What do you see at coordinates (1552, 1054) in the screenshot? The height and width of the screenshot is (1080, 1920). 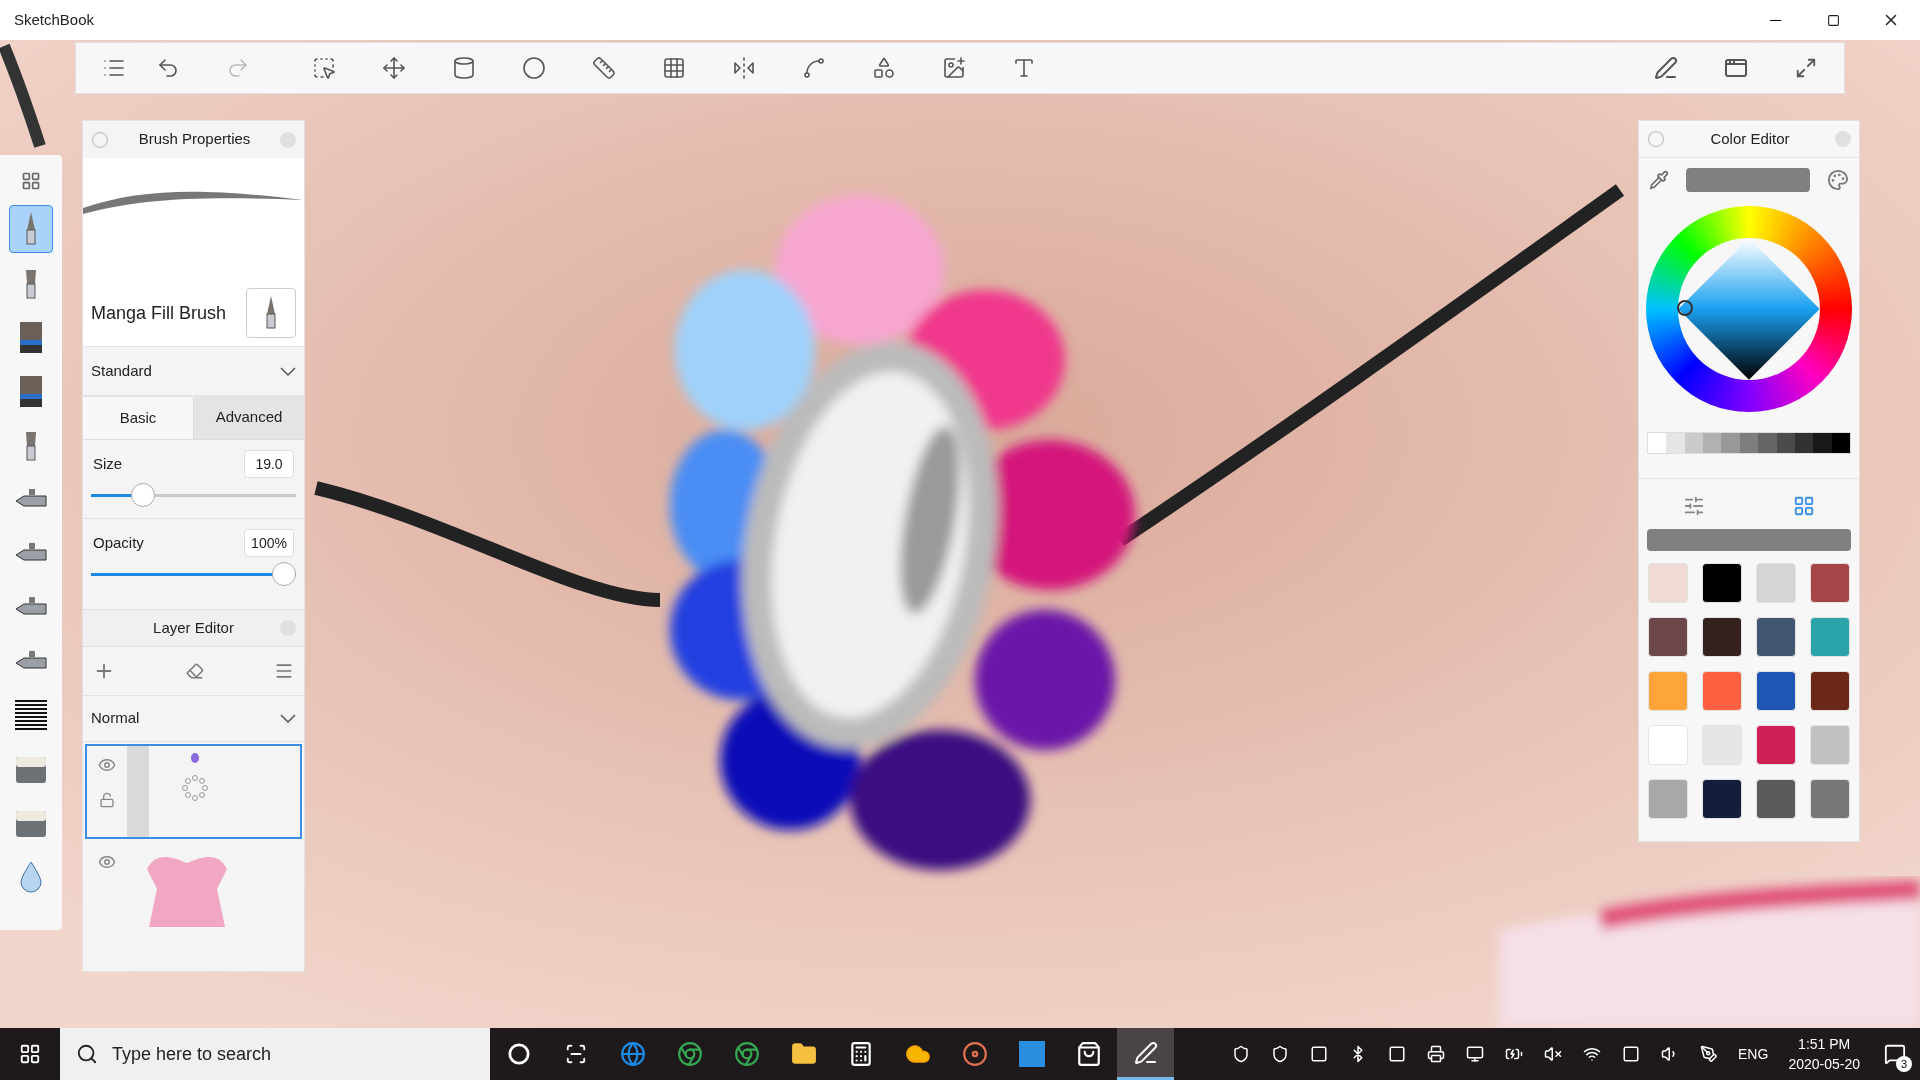 I see `muted-speaker-icon` at bounding box center [1552, 1054].